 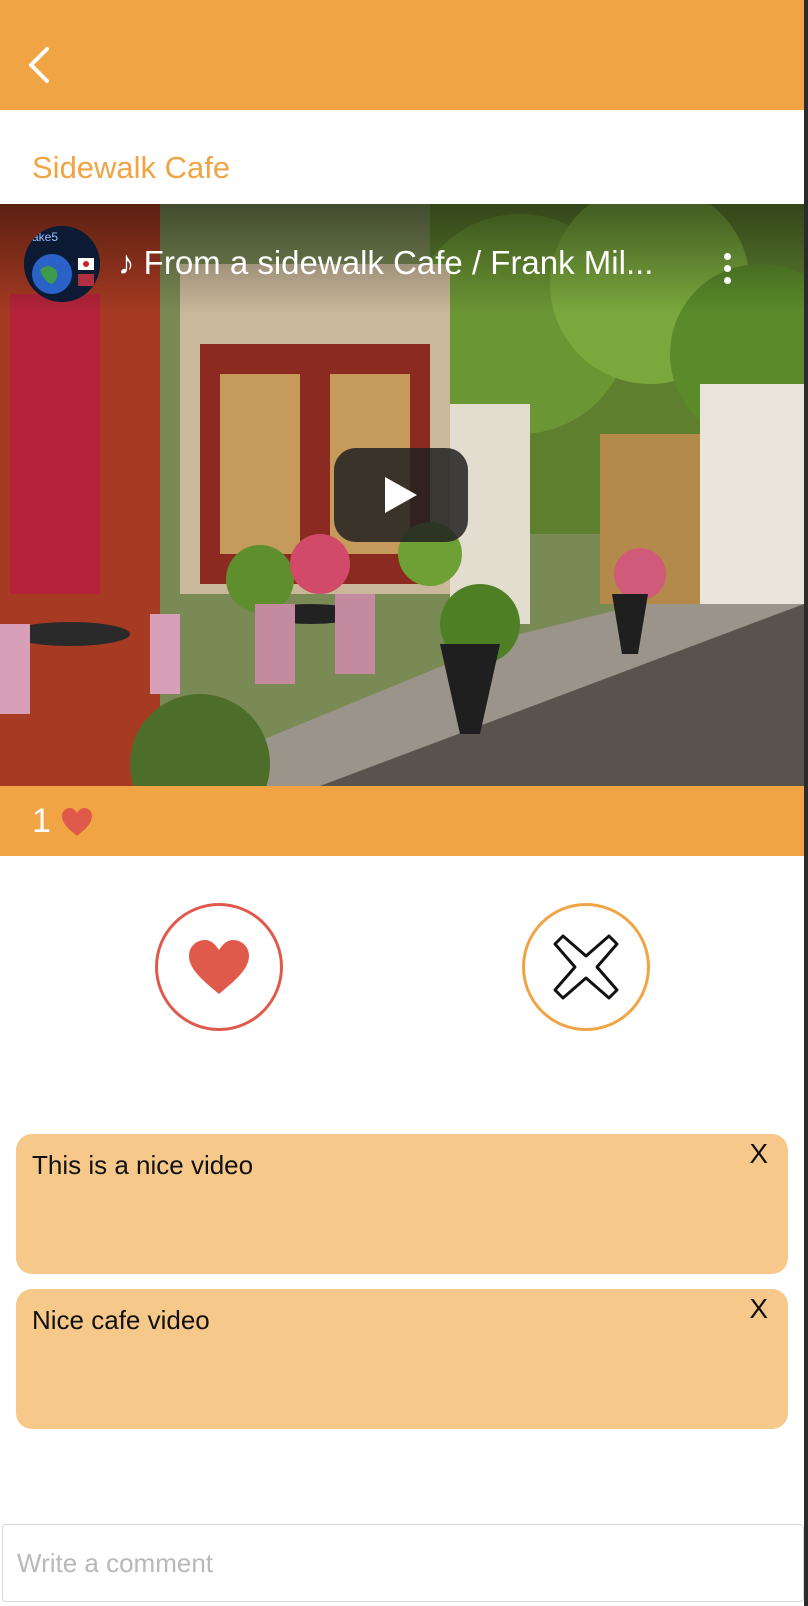 What do you see at coordinates (403, 1563) in the screenshot?
I see `comment-input` at bounding box center [403, 1563].